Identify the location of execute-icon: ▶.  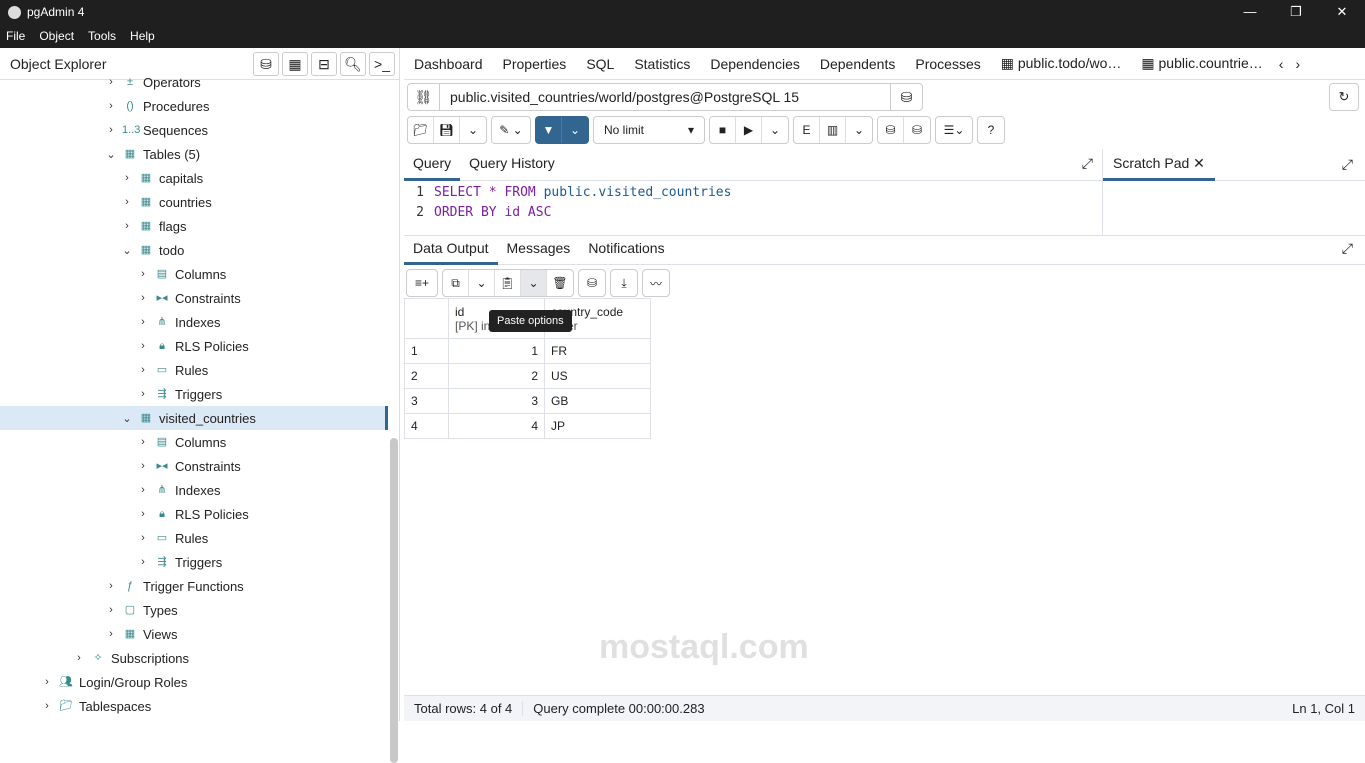
(749, 130).